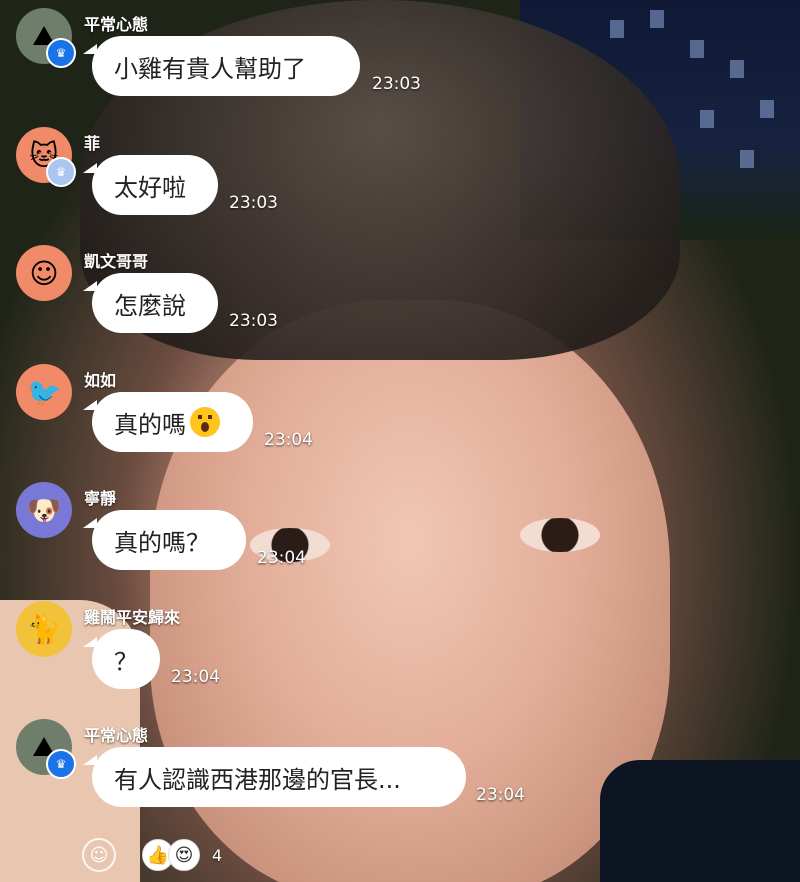 The image size is (800, 882). Describe the element at coordinates (184, 855) in the screenshot. I see `heart-eyes-face-icon: 😍` at that location.